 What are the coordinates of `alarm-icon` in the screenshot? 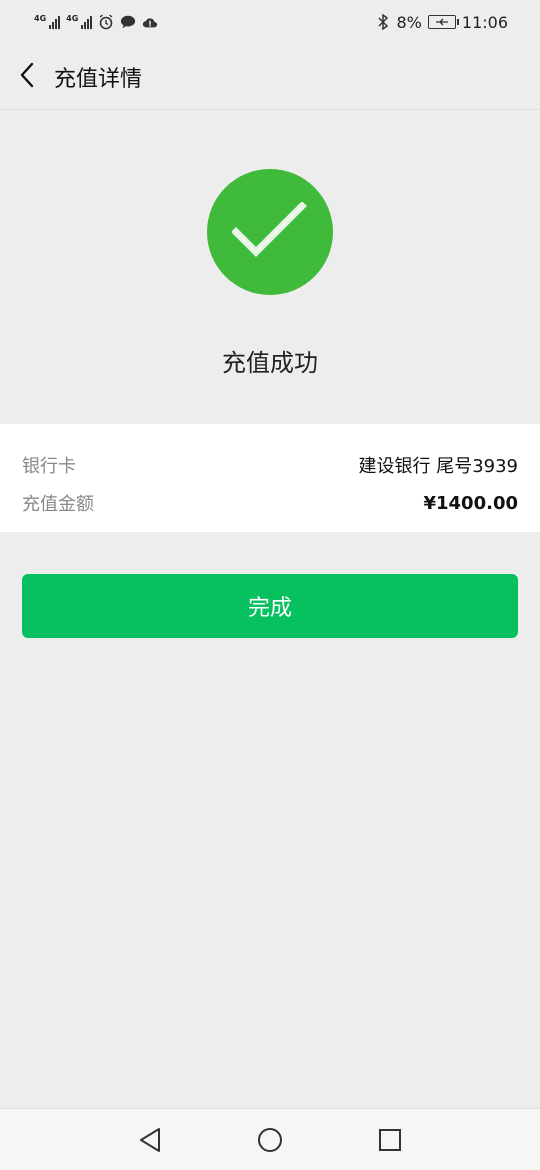 It's located at (106, 22).